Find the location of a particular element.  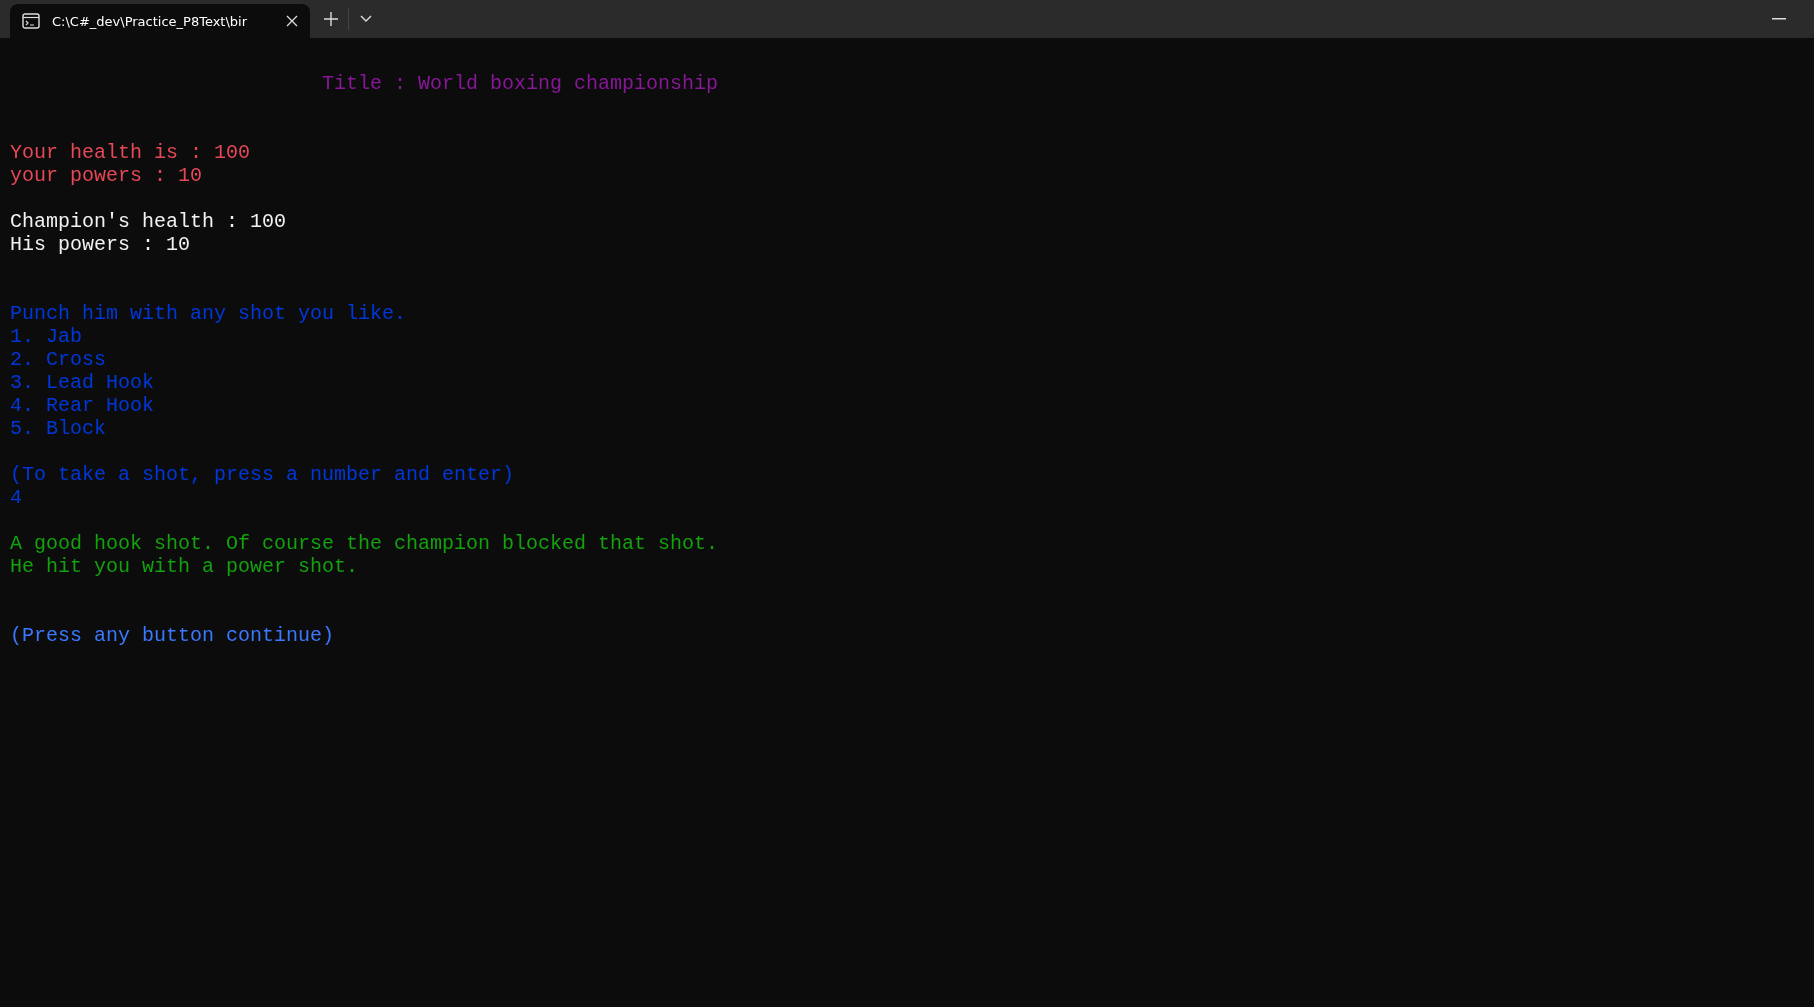

console-title: Title : World boxing championship is located at coordinates (520, 83).